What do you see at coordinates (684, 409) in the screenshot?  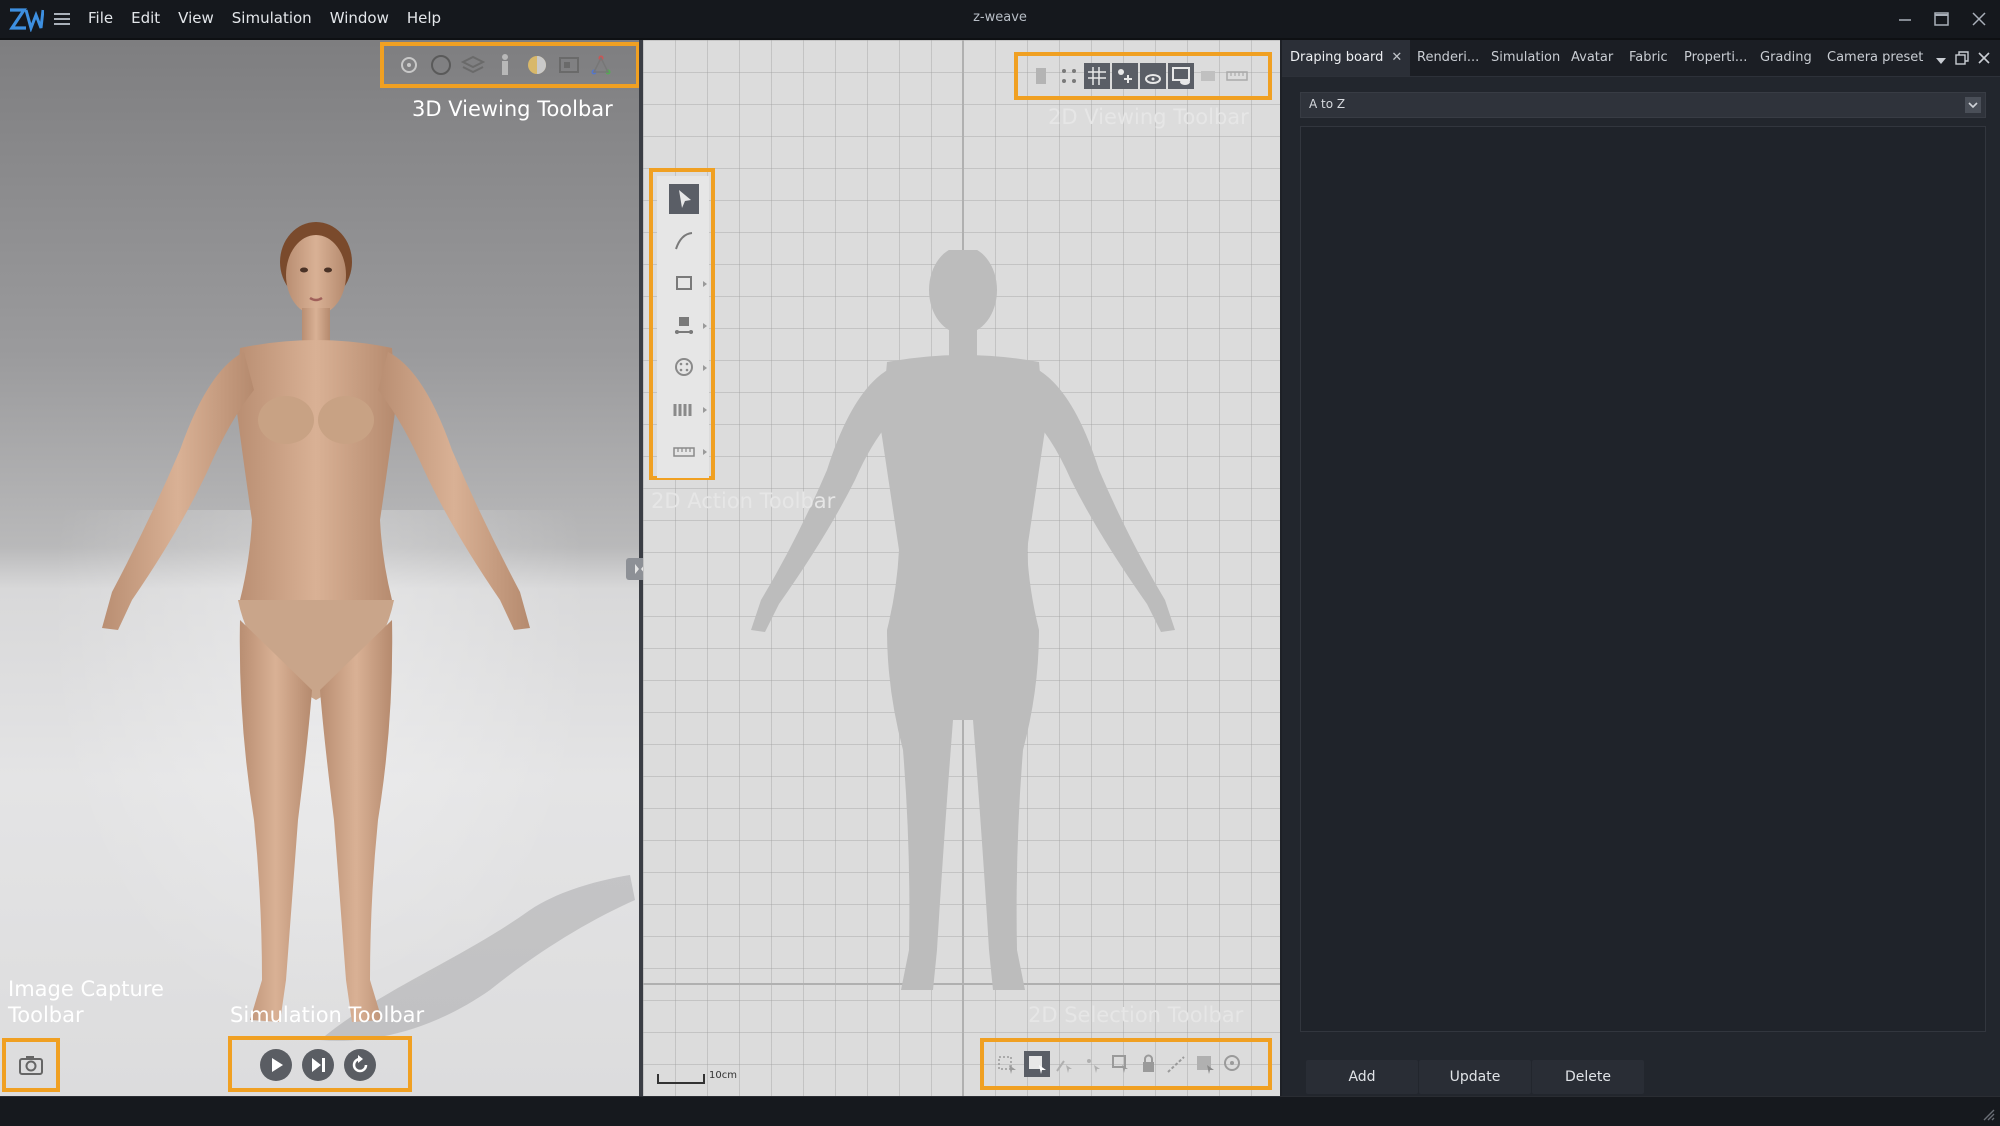 I see `fold-tool-icon` at bounding box center [684, 409].